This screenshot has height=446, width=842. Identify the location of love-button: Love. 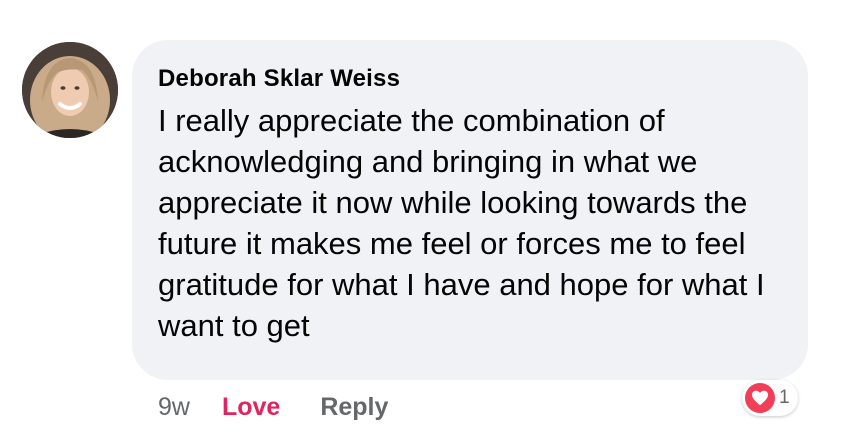
(251, 407).